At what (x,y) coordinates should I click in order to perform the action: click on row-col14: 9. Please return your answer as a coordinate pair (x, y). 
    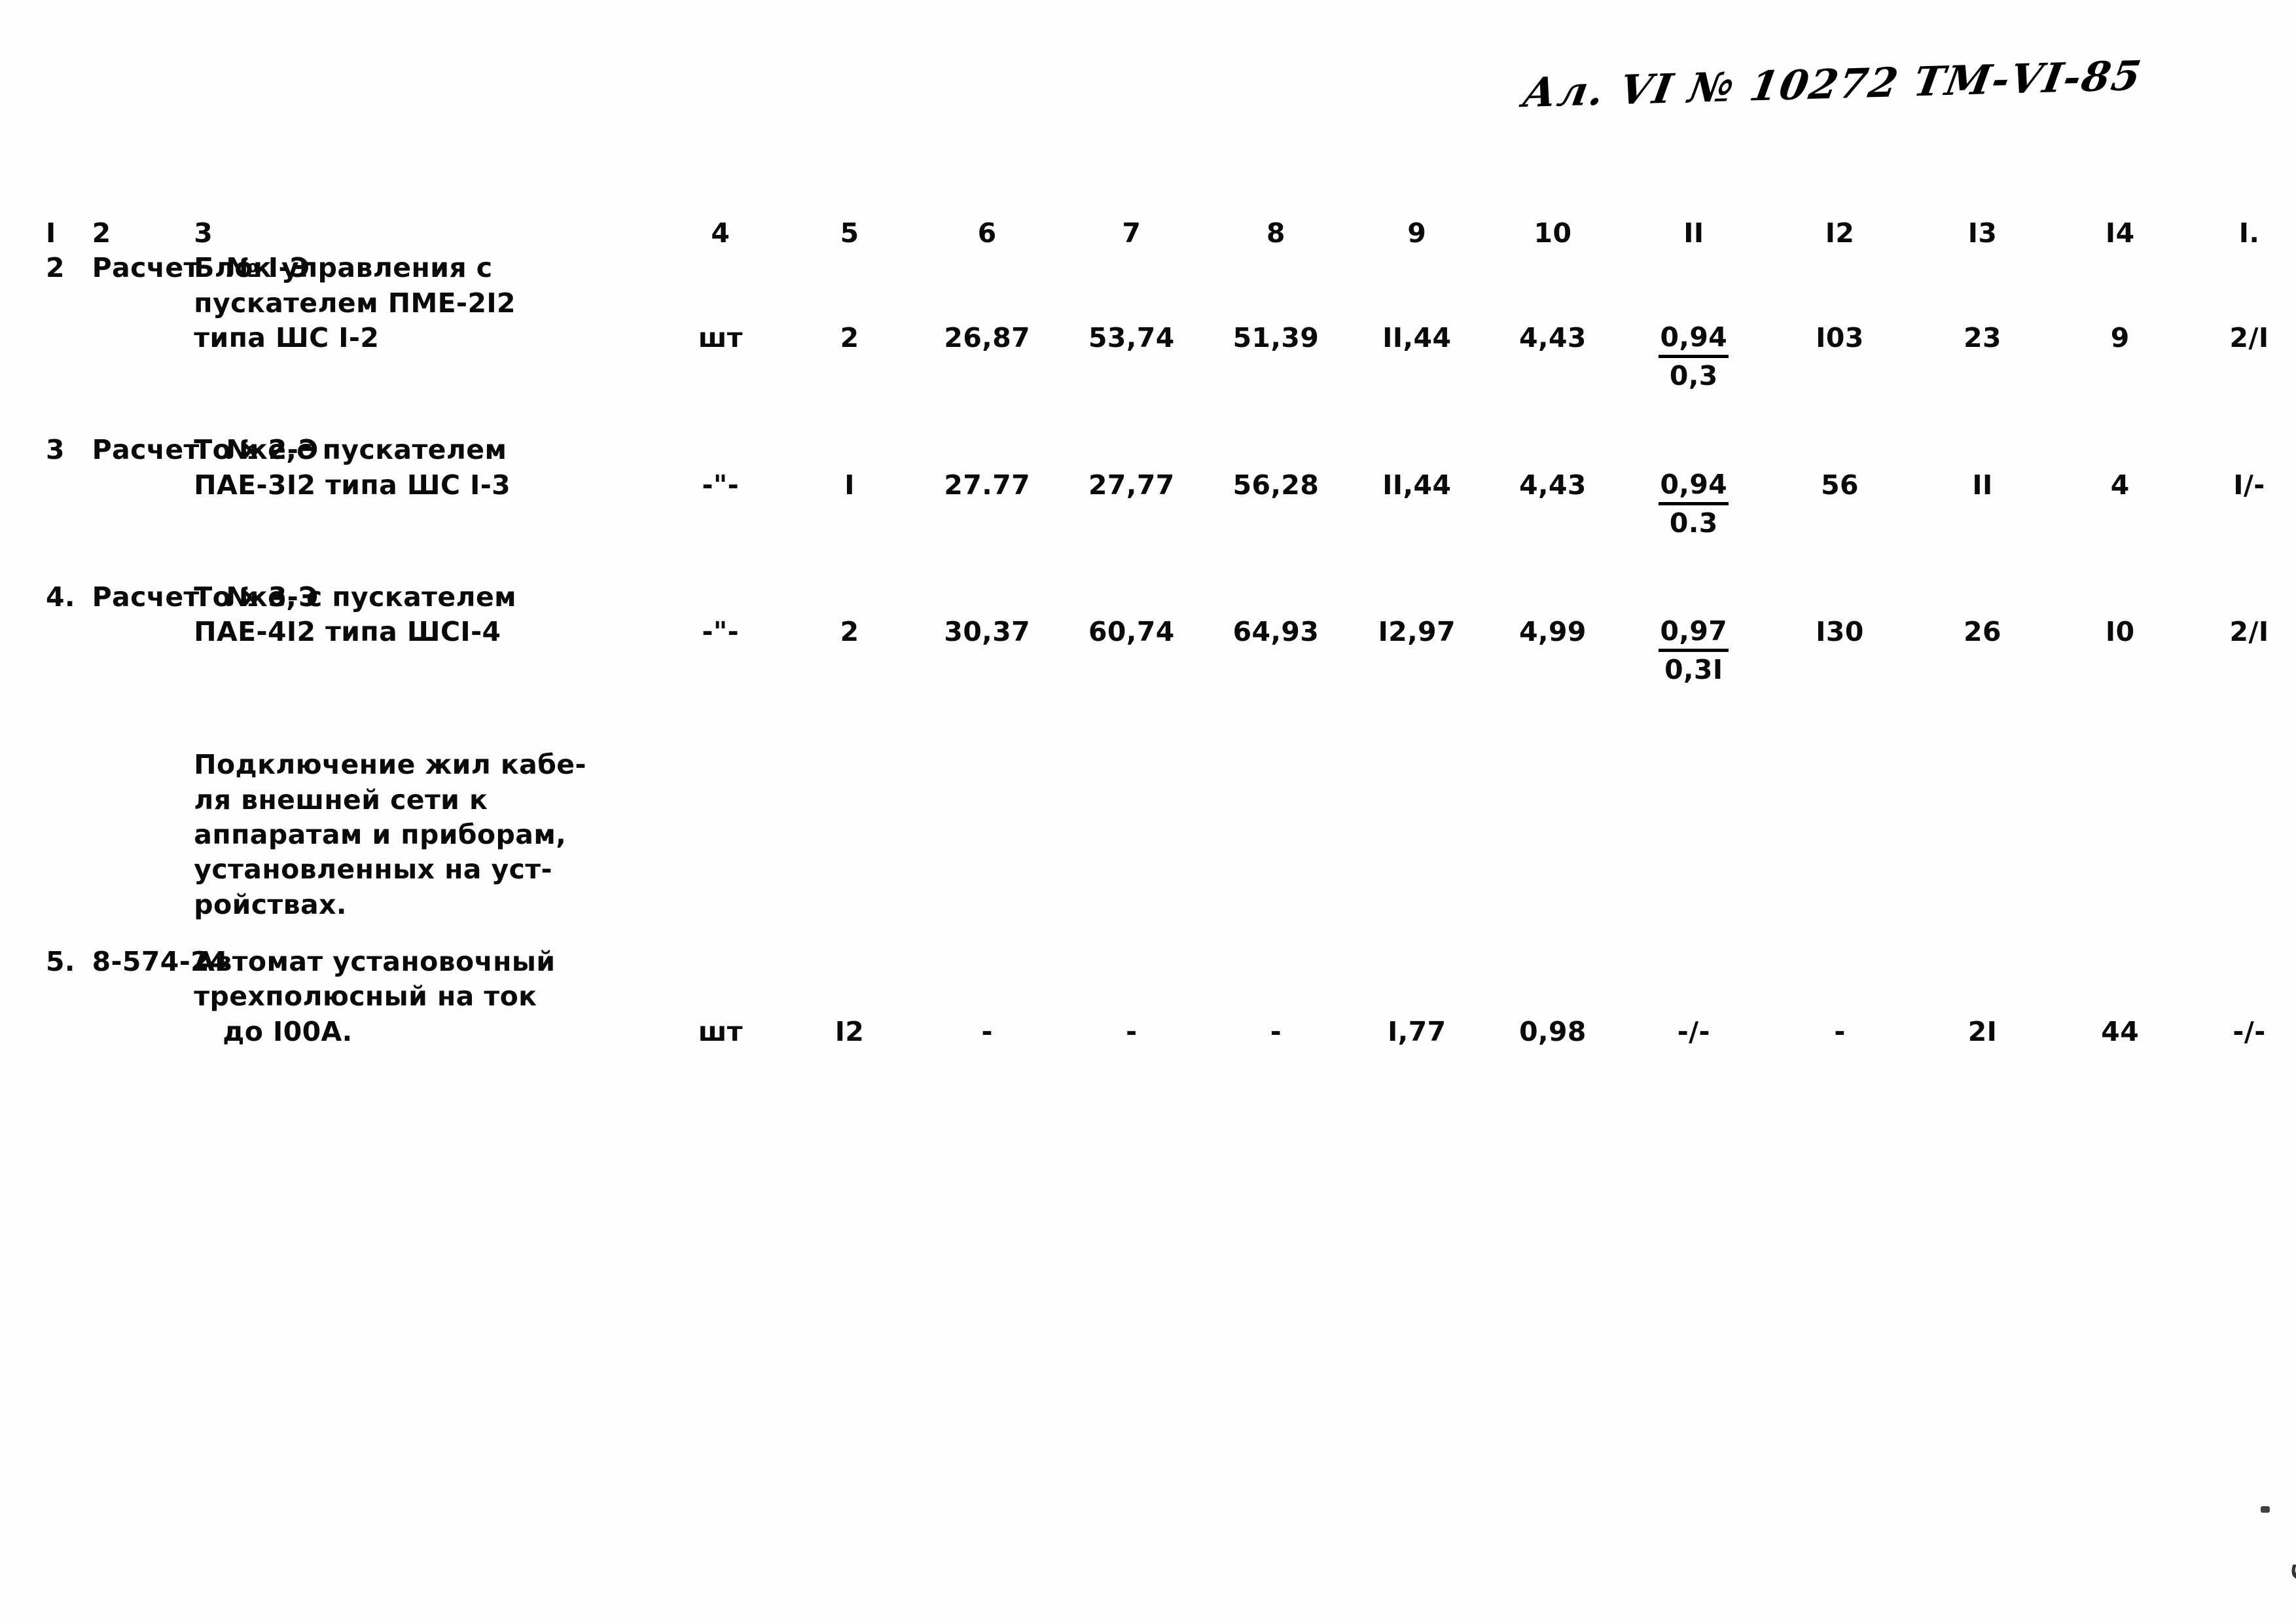
    Looking at the image, I should click on (2120, 337).